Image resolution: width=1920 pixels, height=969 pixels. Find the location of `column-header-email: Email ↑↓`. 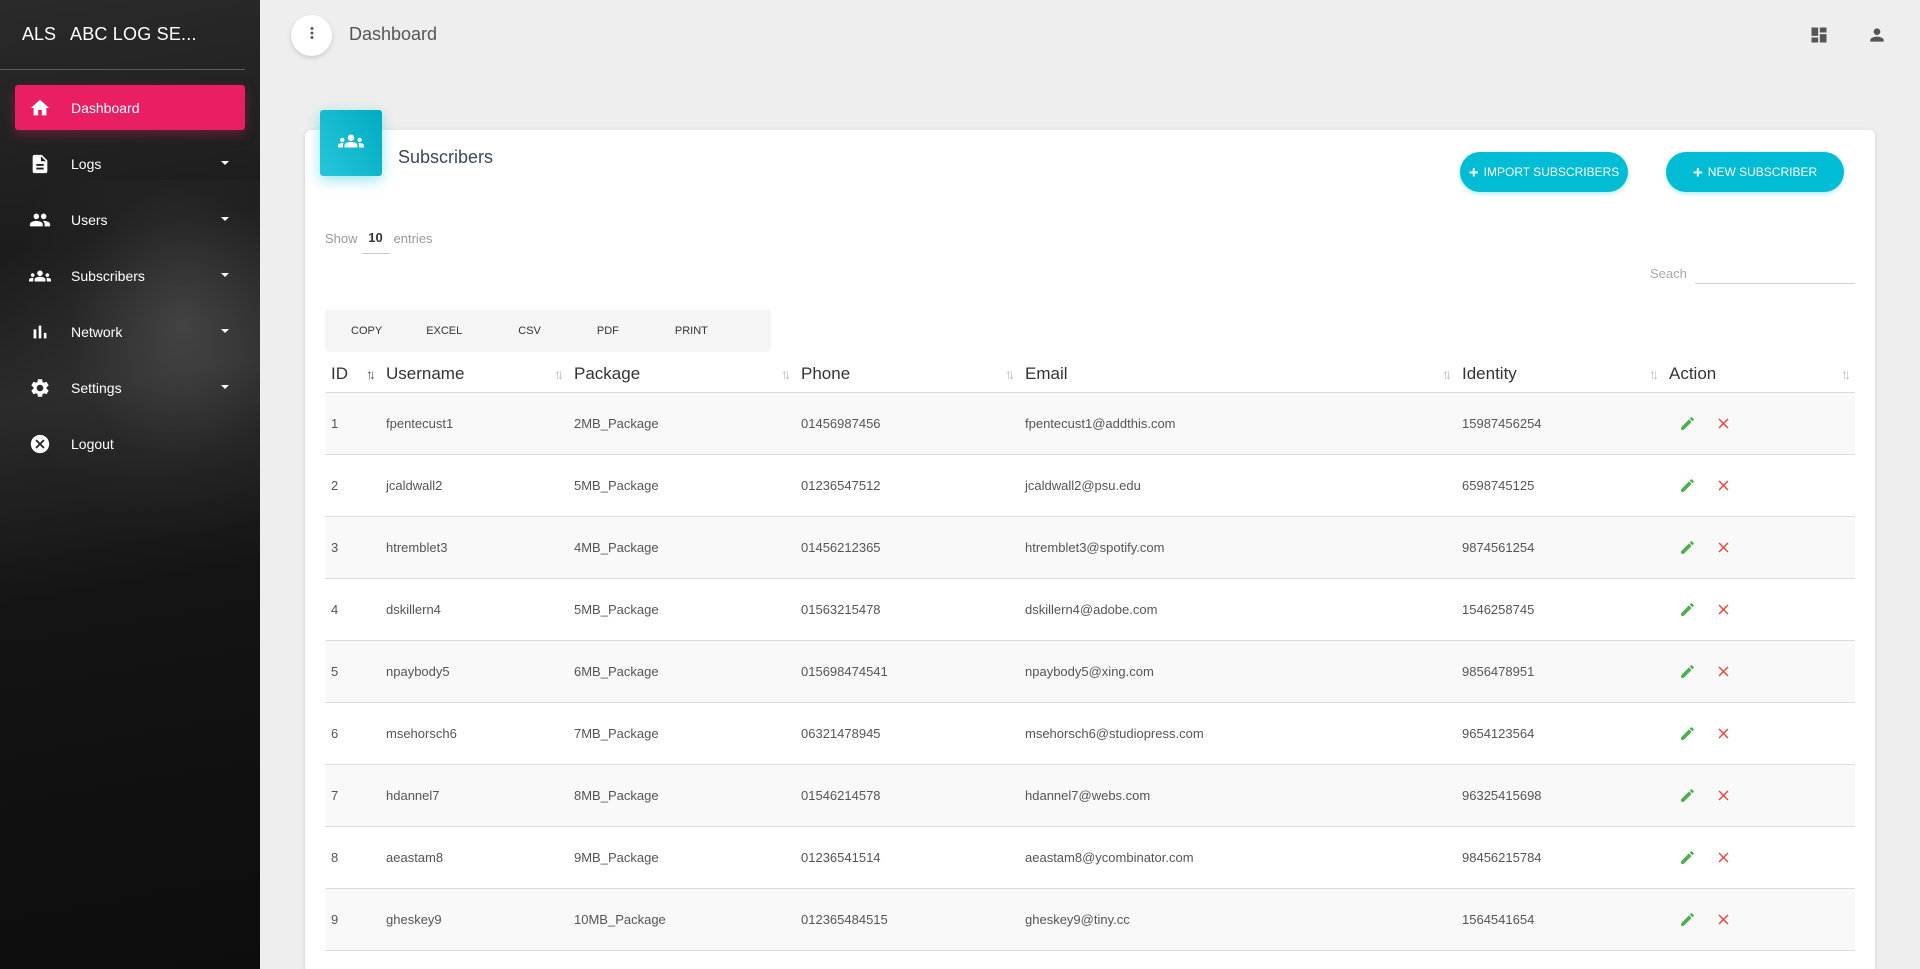

column-header-email: Email ↑↓ is located at coordinates (1237, 374).